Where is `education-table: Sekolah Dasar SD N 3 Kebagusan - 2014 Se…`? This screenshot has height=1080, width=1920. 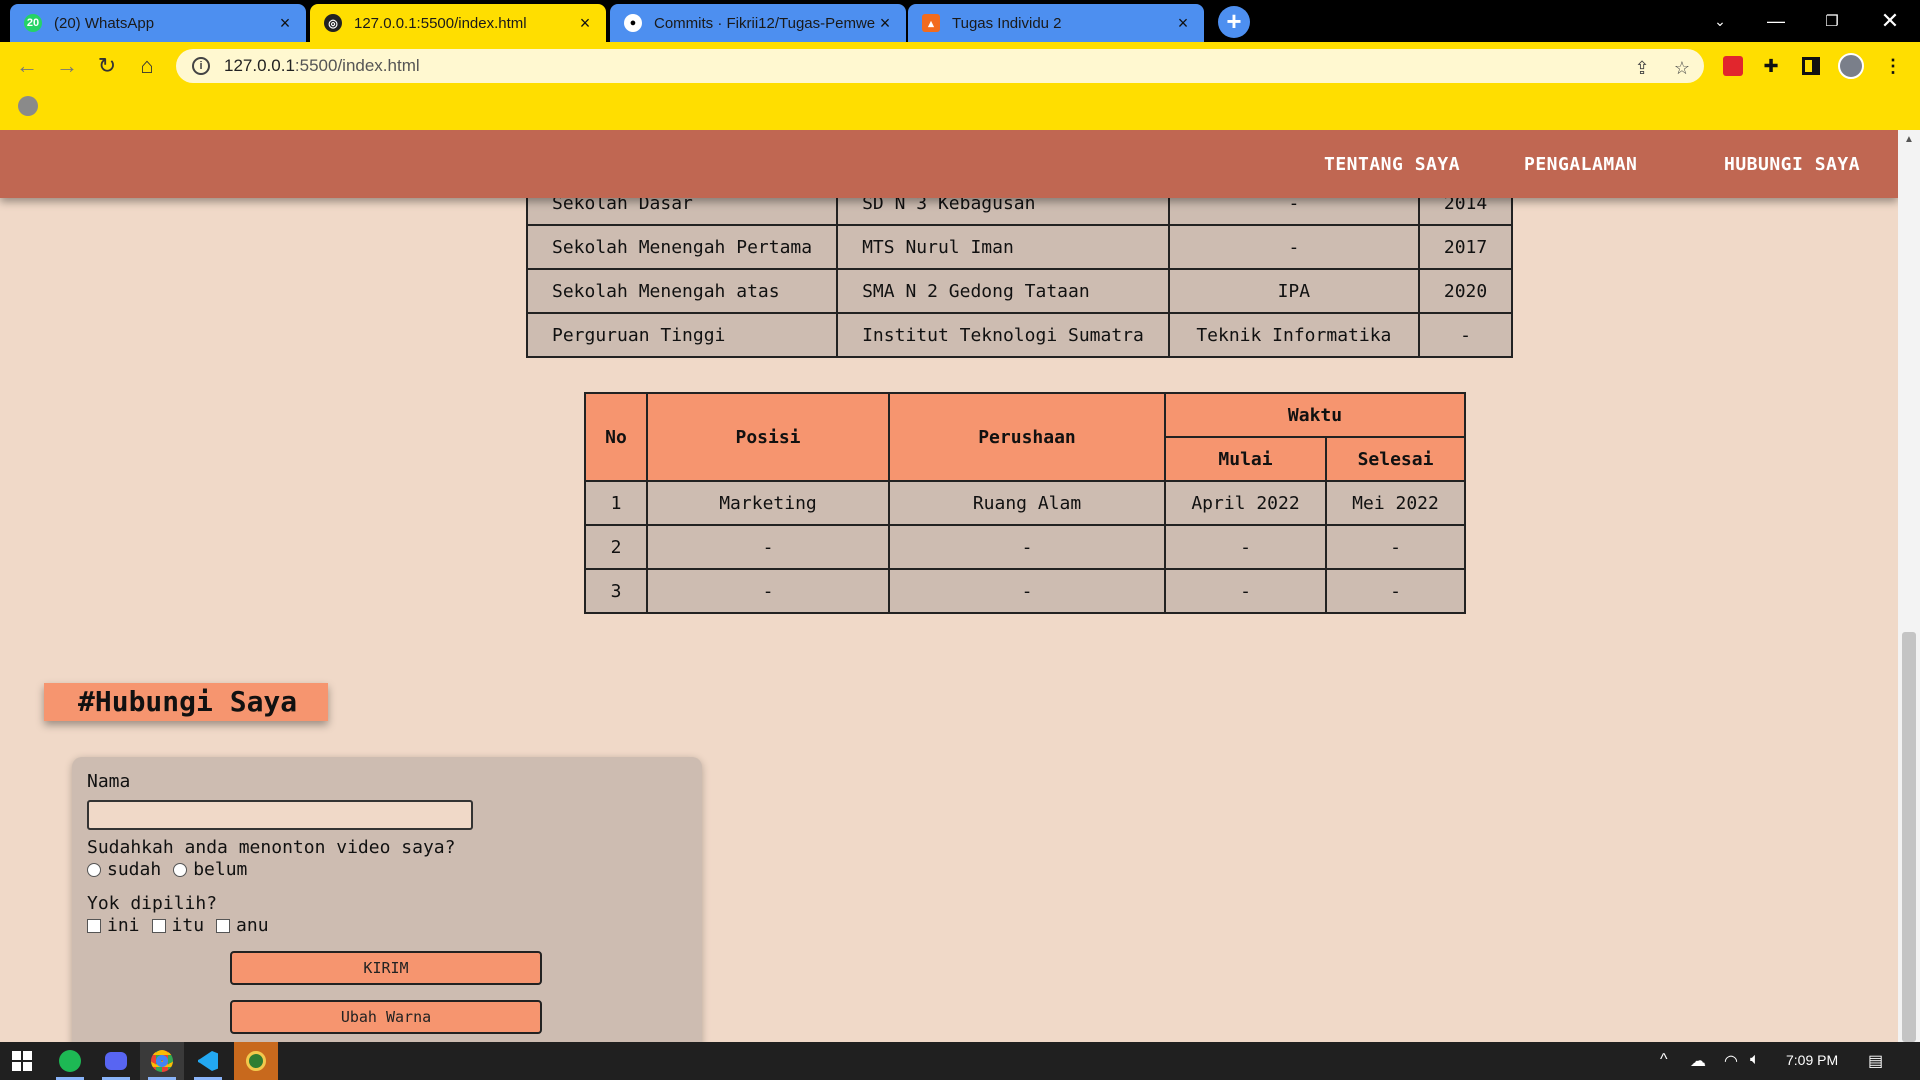 education-table: Sekolah Dasar SD N 3 Kebagusan - 2014 Se… is located at coordinates (1019, 269).